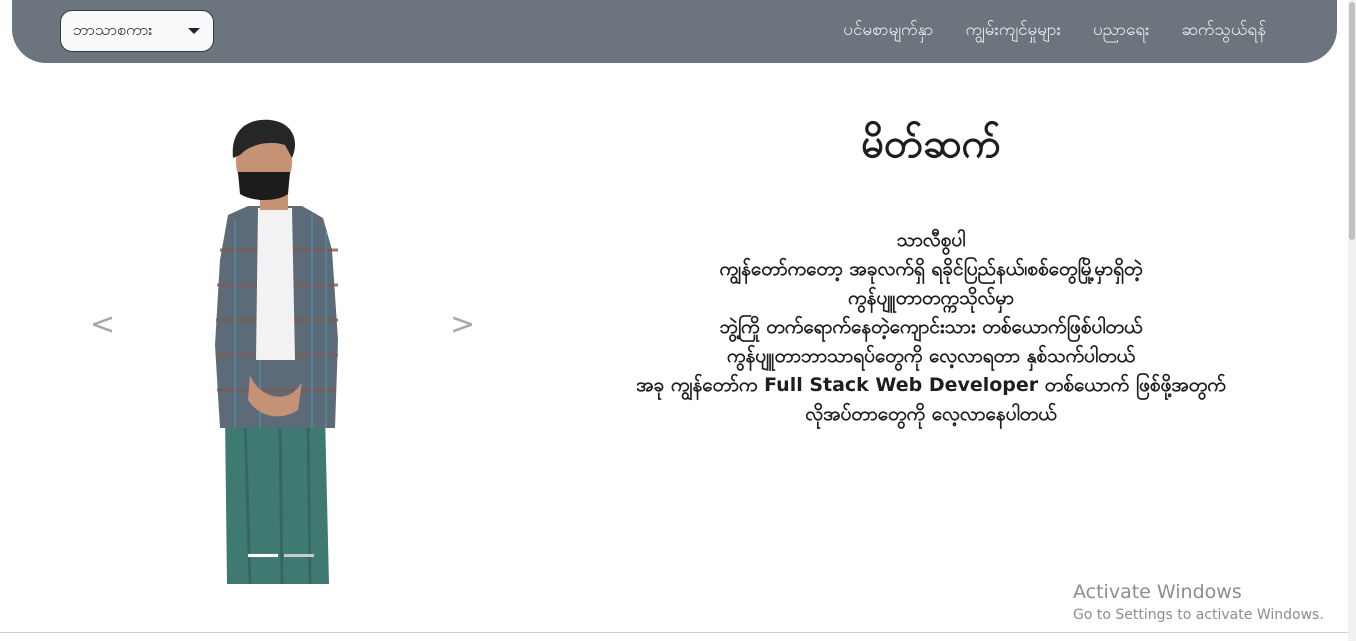  I want to click on intro-line: ကွန်ပျူတာတက္ကသိုလ်မှာ, so click(931, 298).